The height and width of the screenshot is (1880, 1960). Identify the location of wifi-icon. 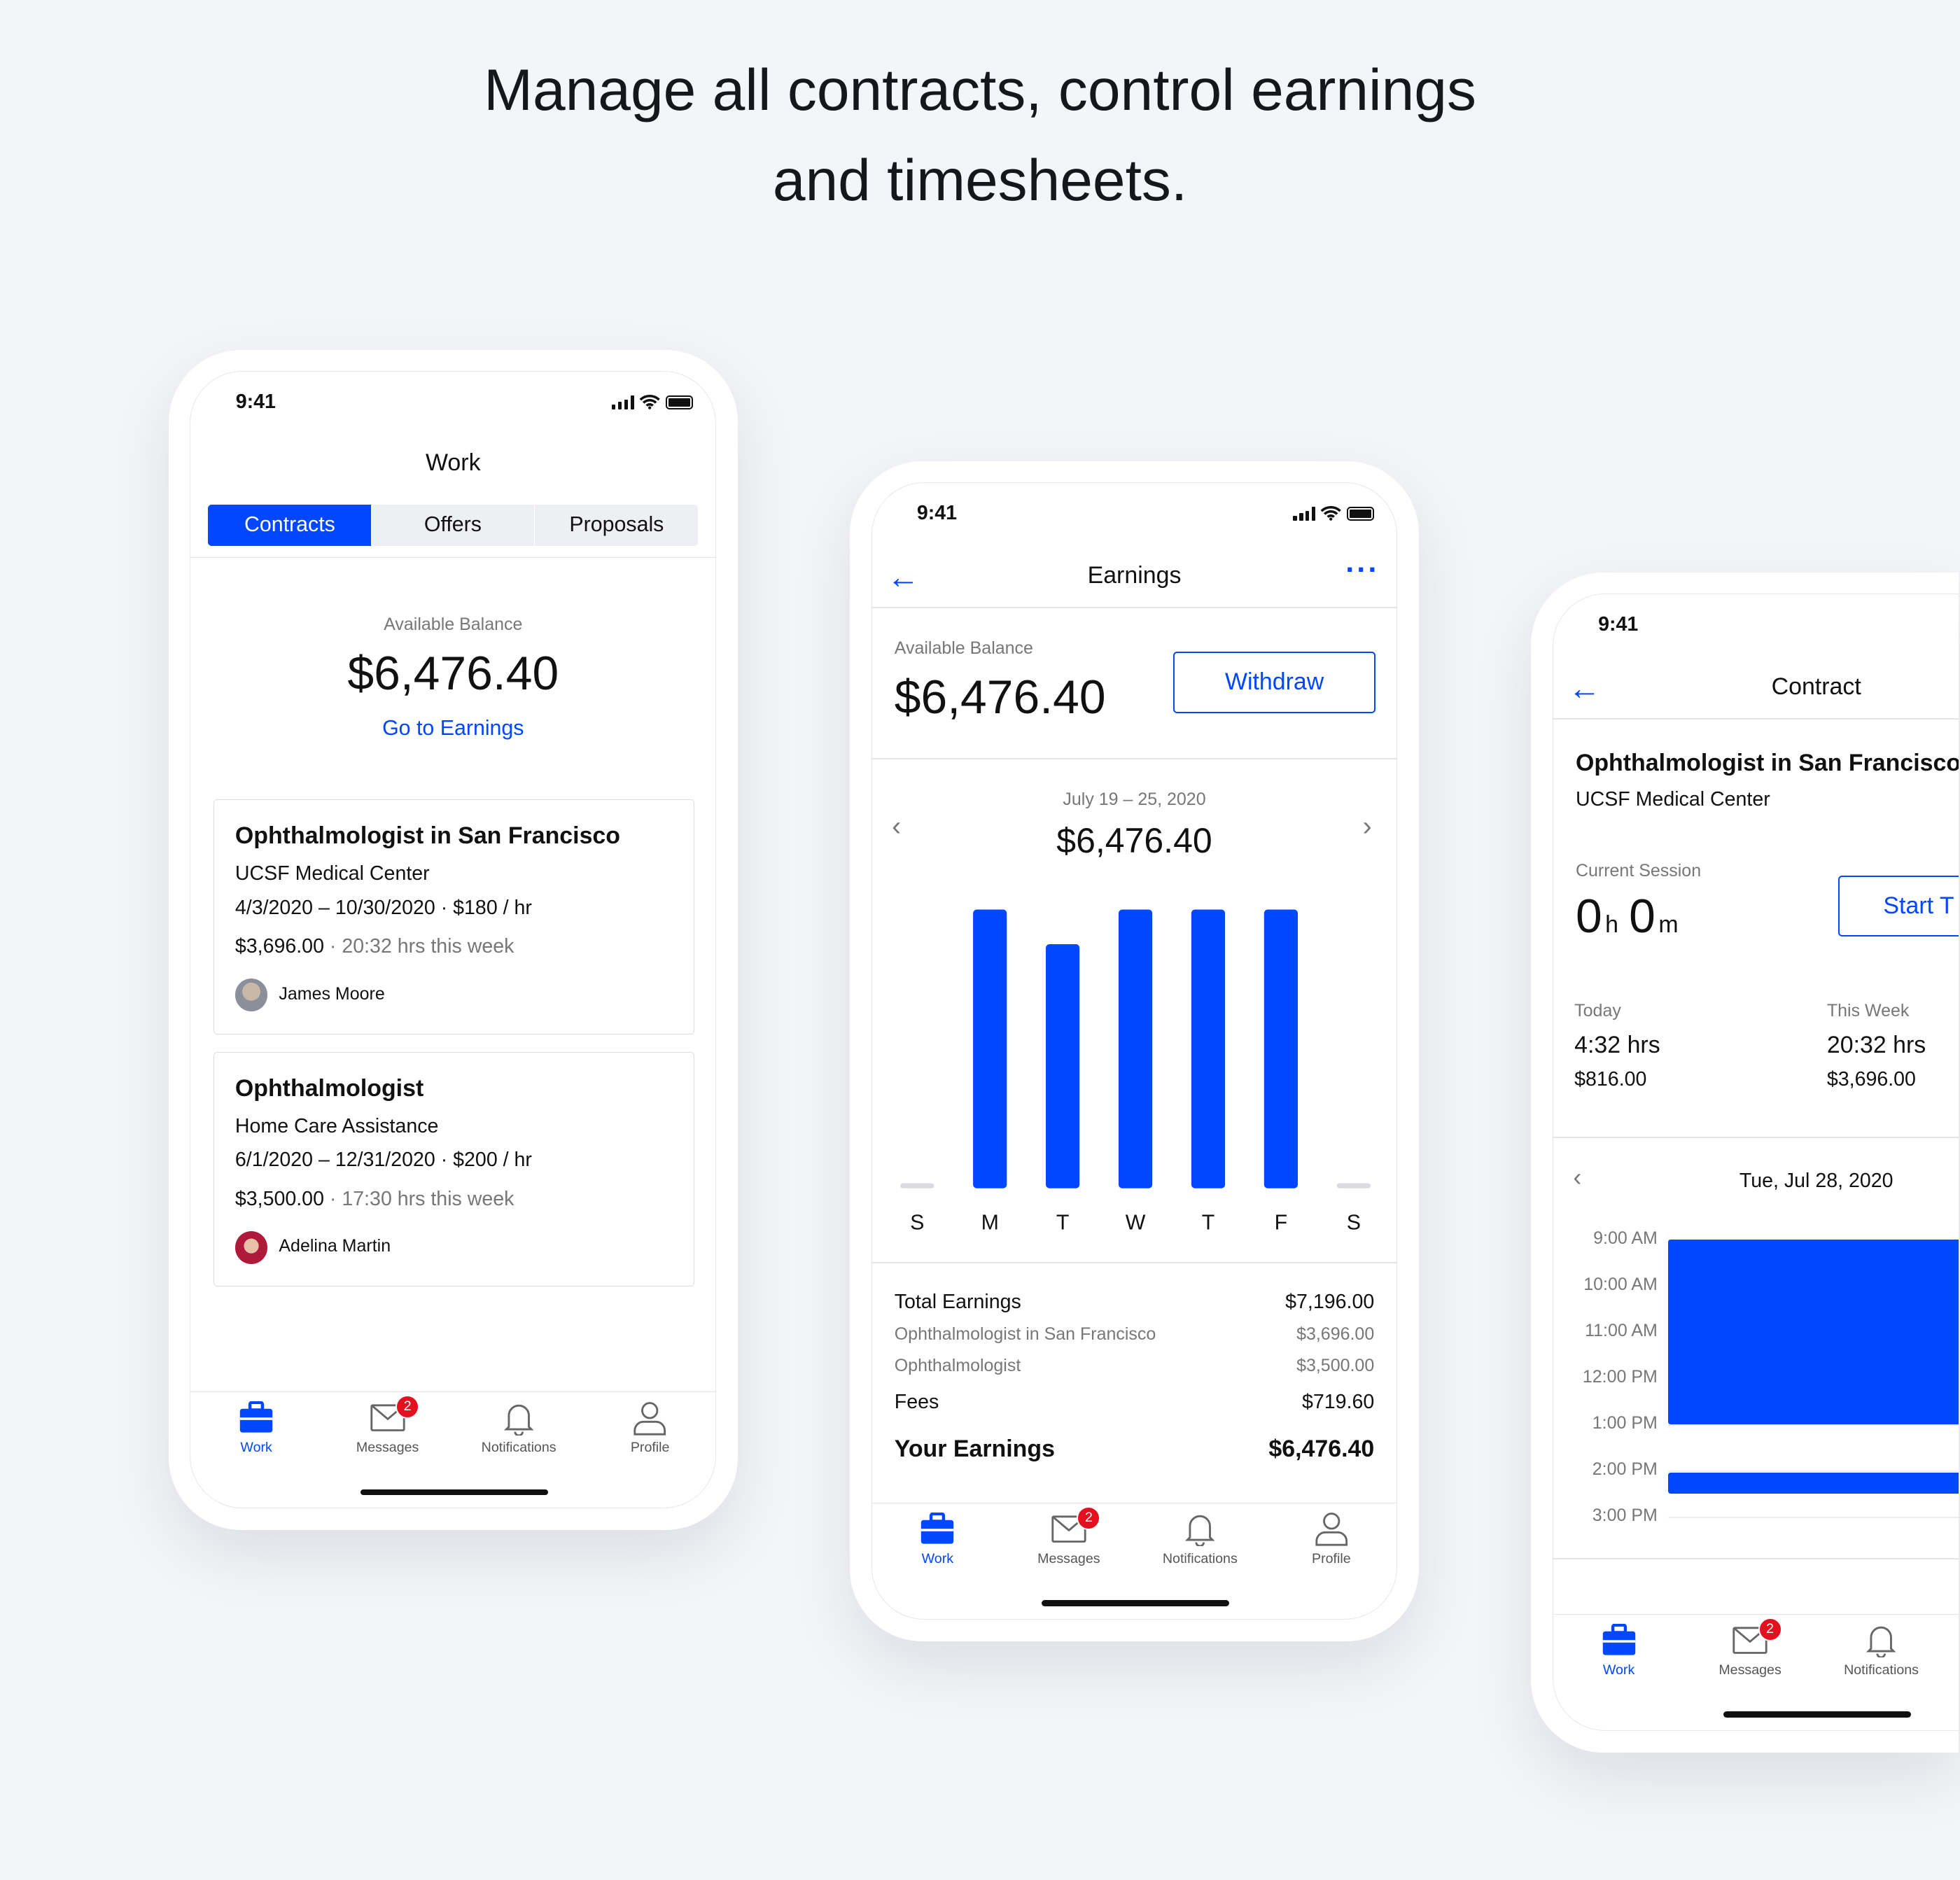
(1331, 513).